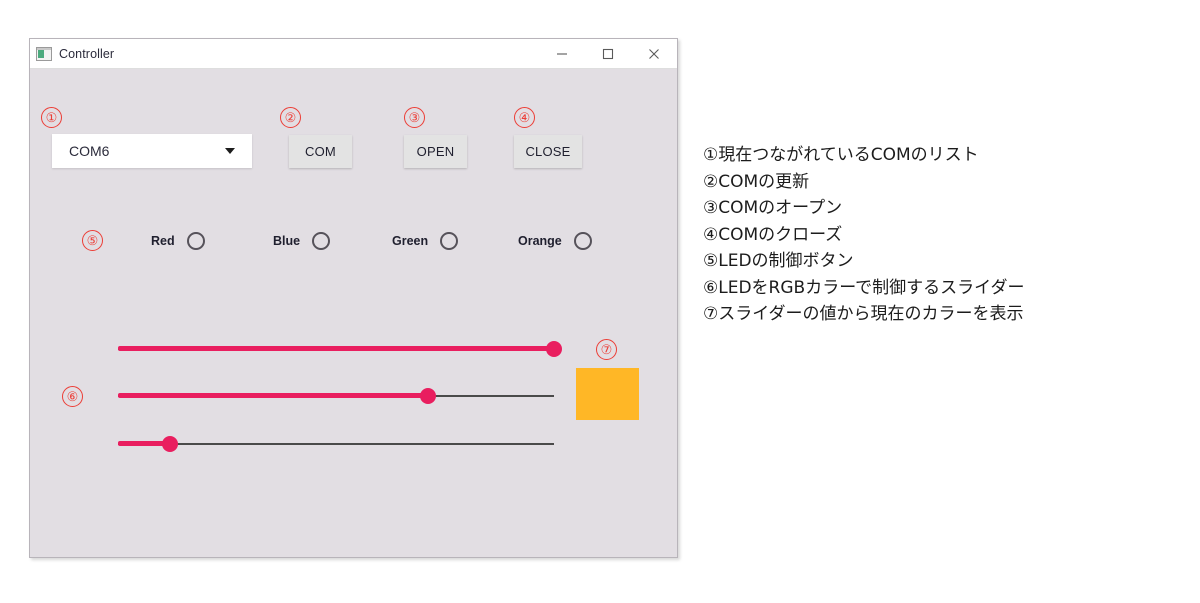 The width and height of the screenshot is (1200, 603). What do you see at coordinates (373, 241) in the screenshot?
I see `led-control-radio-group: Red Blue Green Orange` at bounding box center [373, 241].